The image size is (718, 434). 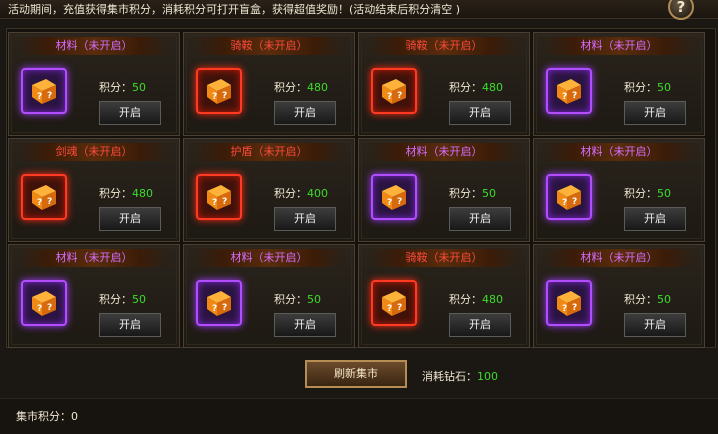 What do you see at coordinates (269, 190) in the screenshot?
I see `blind-box-card: 护盾（未开启）?? 积分：400 开启` at bounding box center [269, 190].